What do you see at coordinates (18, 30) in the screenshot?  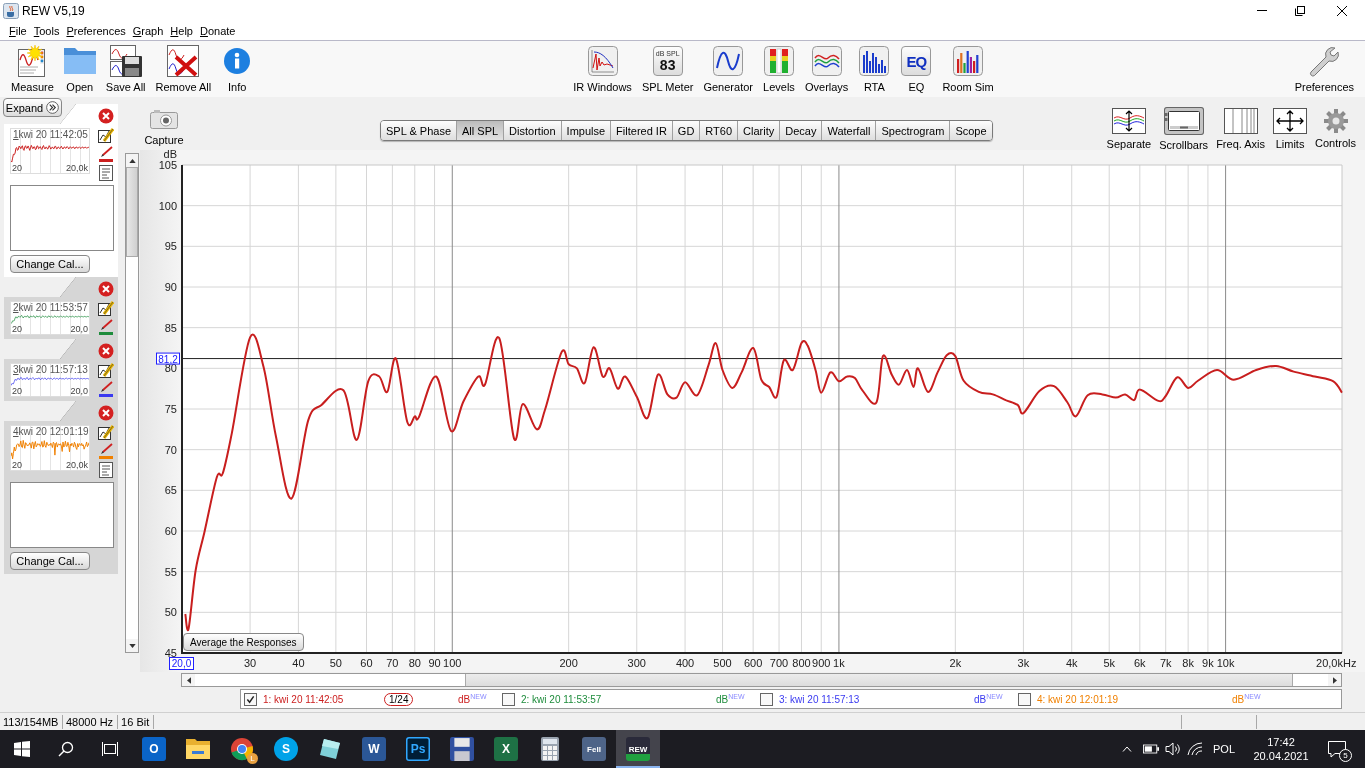 I see `menu-item: File` at bounding box center [18, 30].